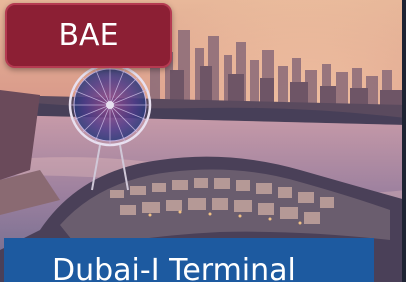  I want to click on region-badge-label: BAE, so click(88, 35).